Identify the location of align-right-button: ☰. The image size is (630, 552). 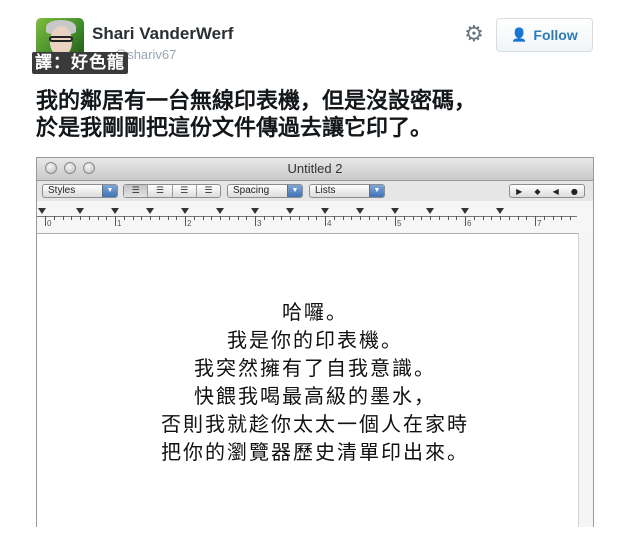
(208, 191).